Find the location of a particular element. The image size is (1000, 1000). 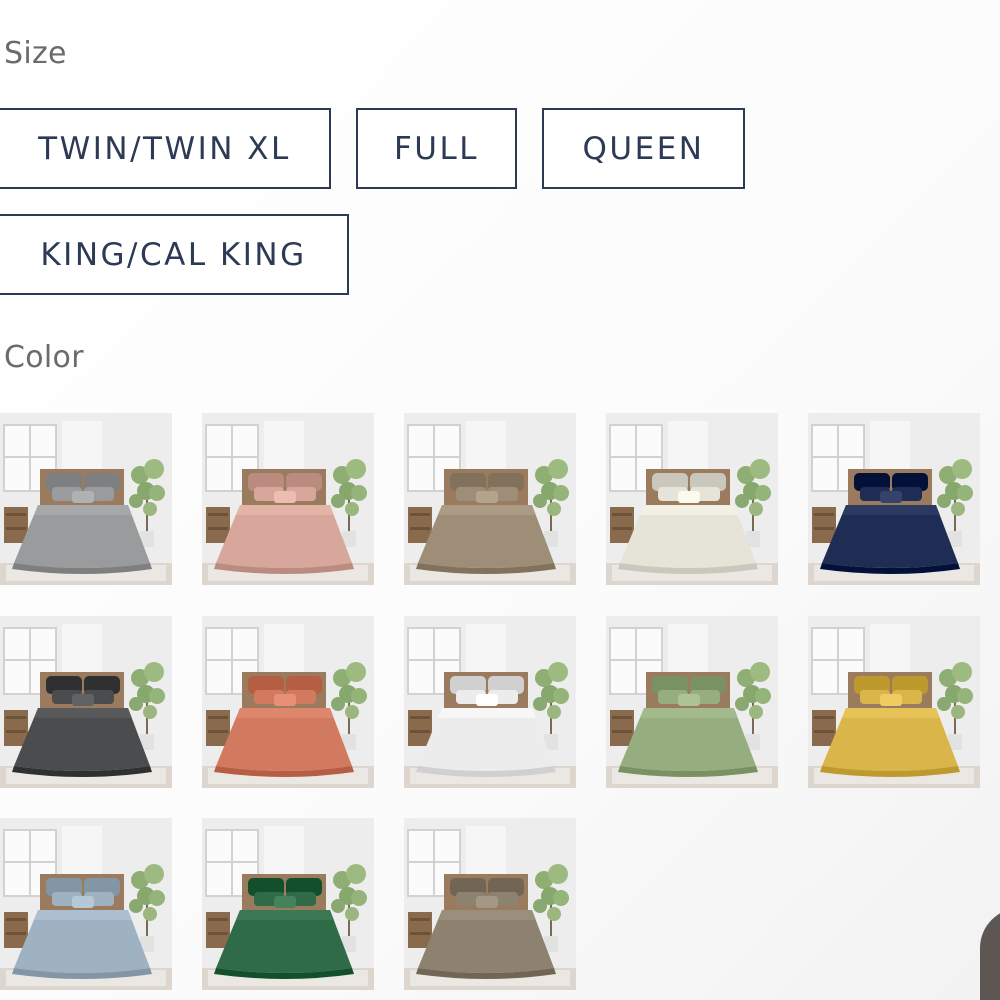

size-label: Size is located at coordinates (35, 53).